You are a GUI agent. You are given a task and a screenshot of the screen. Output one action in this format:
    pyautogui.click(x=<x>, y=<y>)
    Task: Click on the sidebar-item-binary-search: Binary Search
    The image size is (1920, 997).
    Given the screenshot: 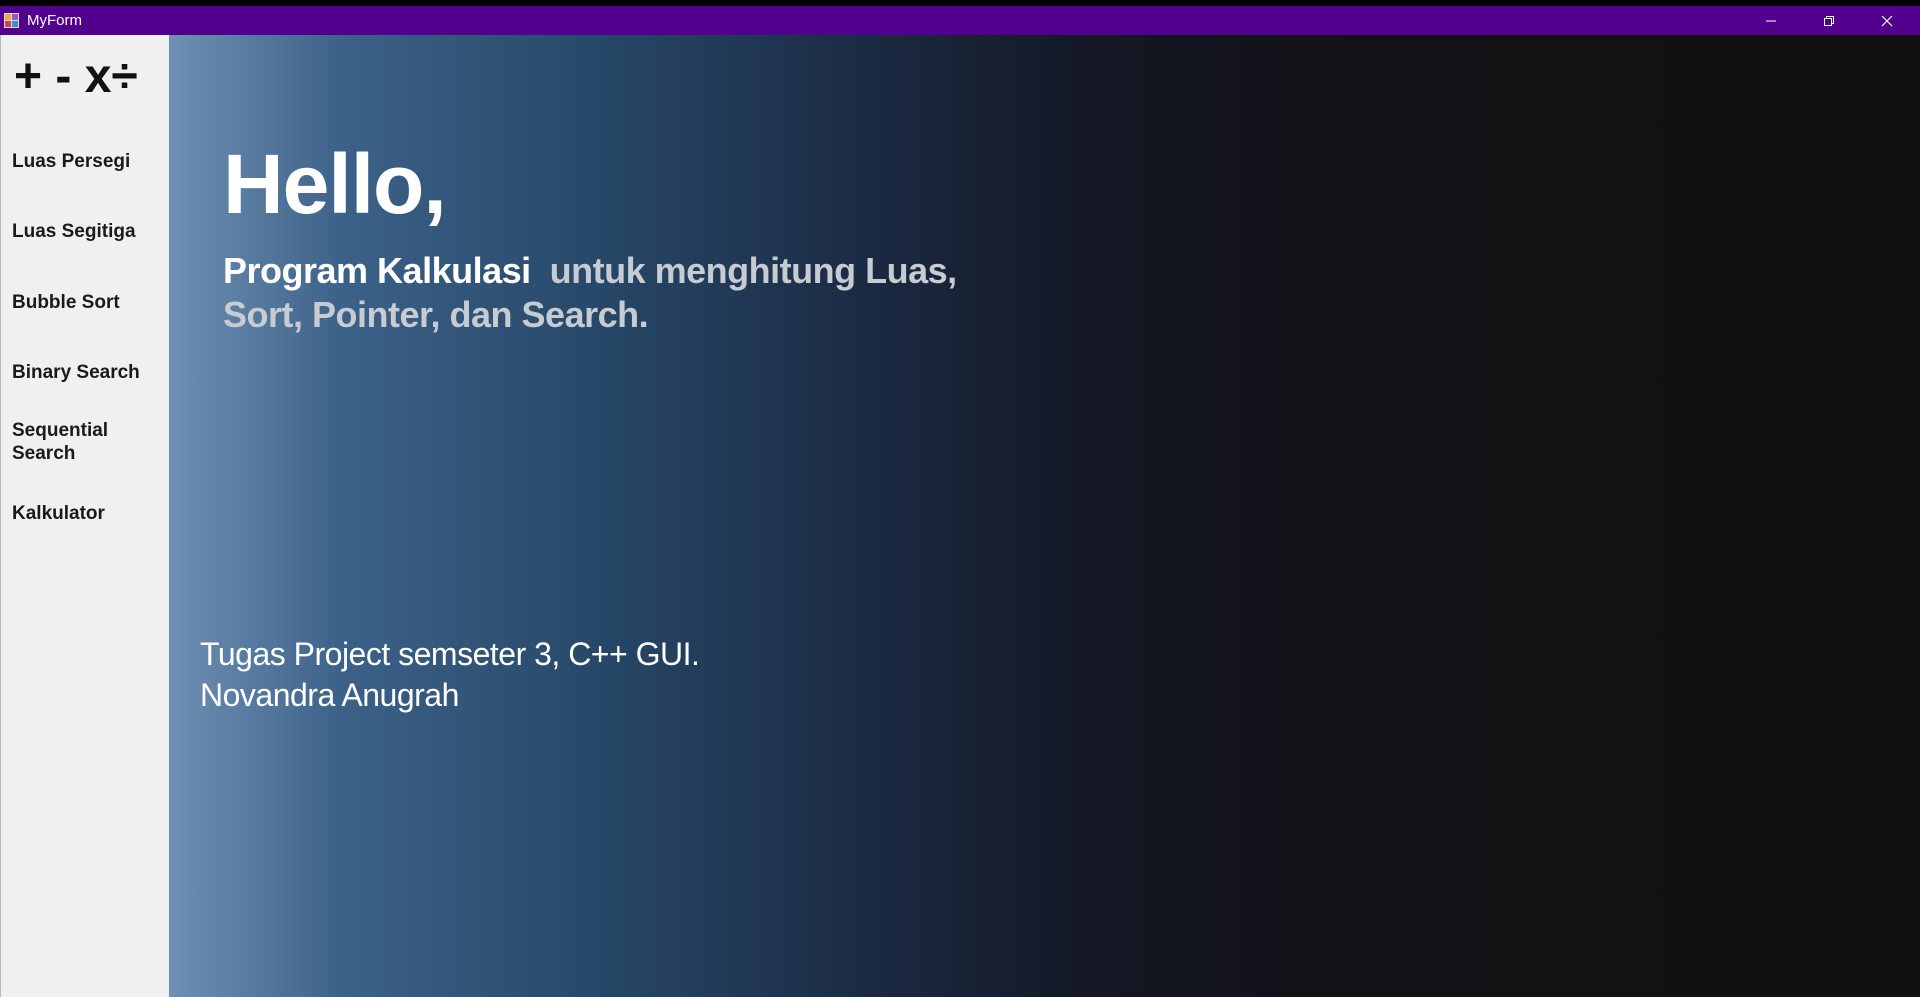 What is the action you would take?
    pyautogui.click(x=87, y=372)
    